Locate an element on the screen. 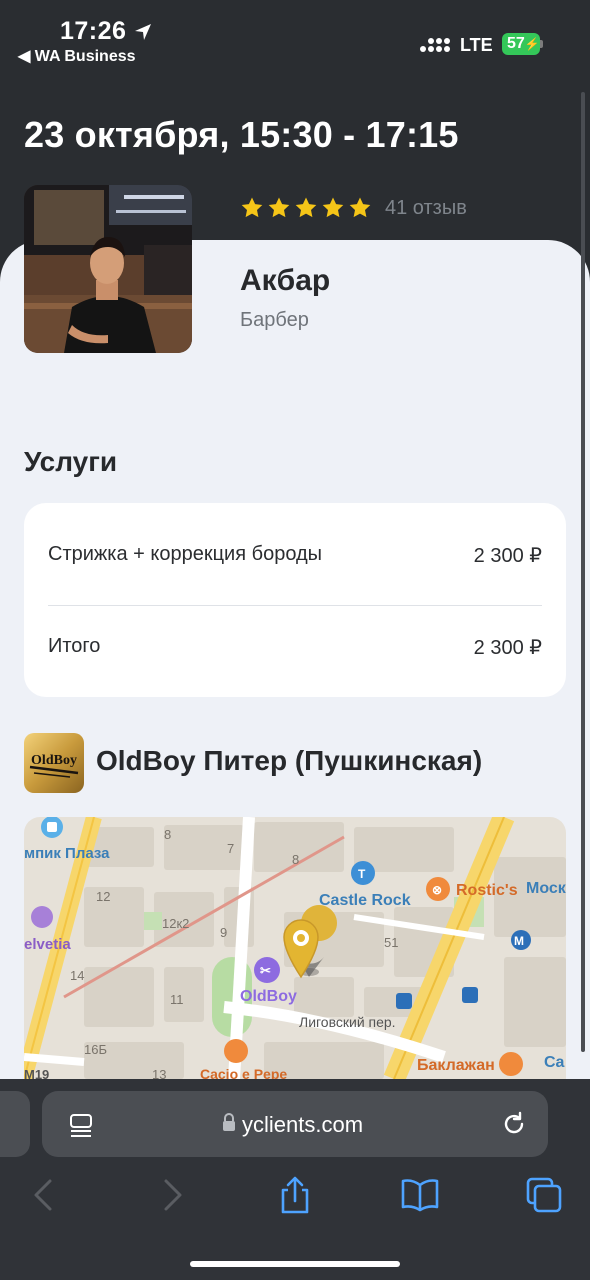 The height and width of the screenshot is (1280, 590). salon-name: OldBoy Питер (Пушкинская) is located at coordinates (289, 760).